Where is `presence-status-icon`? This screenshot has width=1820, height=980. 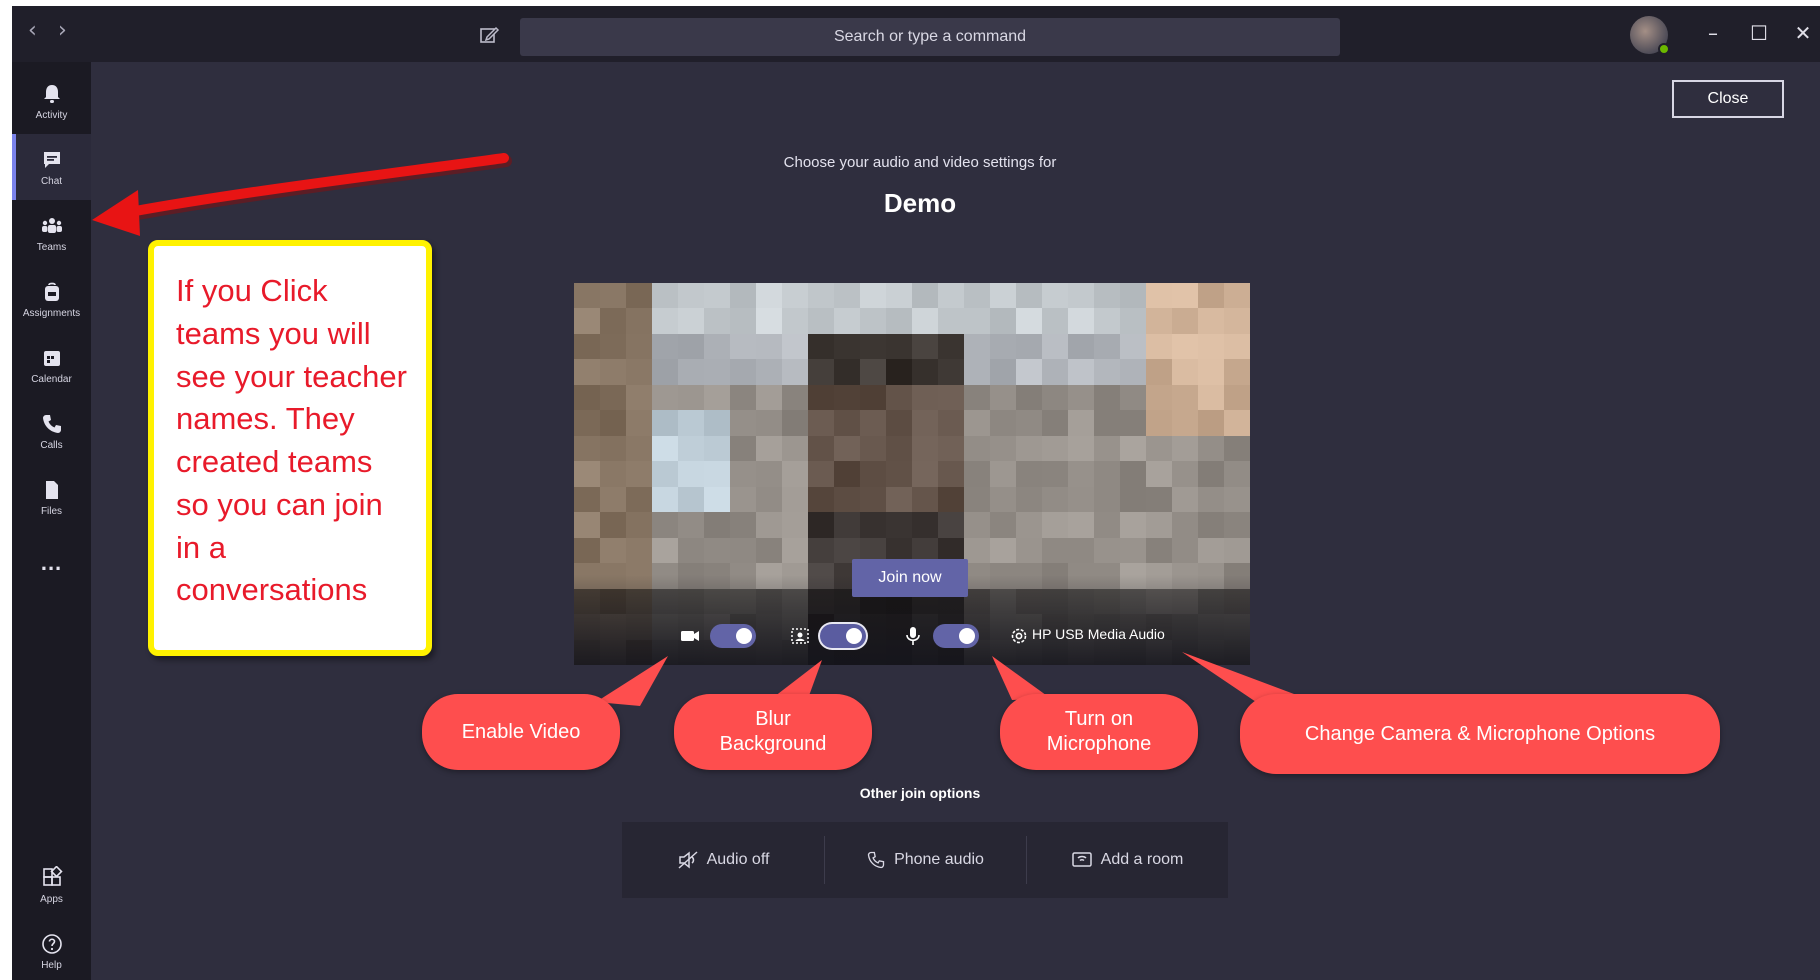
presence-status-icon is located at coordinates (1664, 49).